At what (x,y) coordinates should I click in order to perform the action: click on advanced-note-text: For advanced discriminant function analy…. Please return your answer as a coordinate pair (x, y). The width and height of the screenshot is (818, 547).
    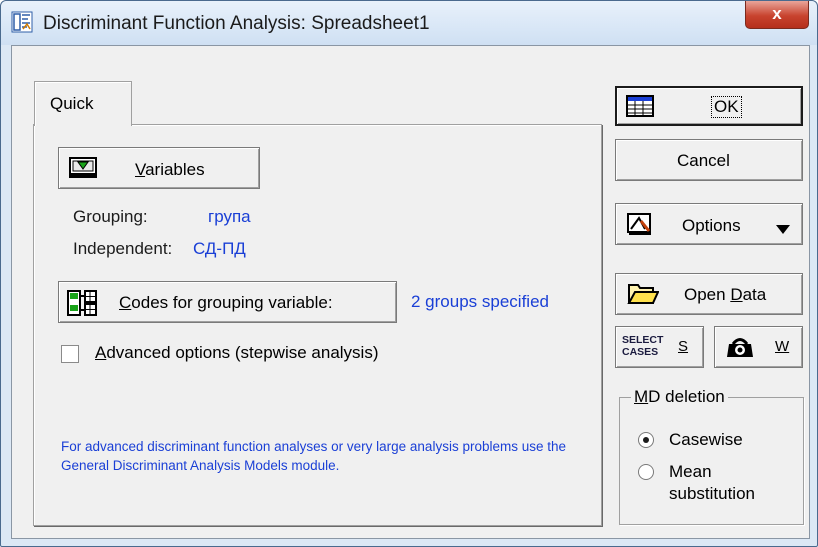
    Looking at the image, I should click on (313, 456).